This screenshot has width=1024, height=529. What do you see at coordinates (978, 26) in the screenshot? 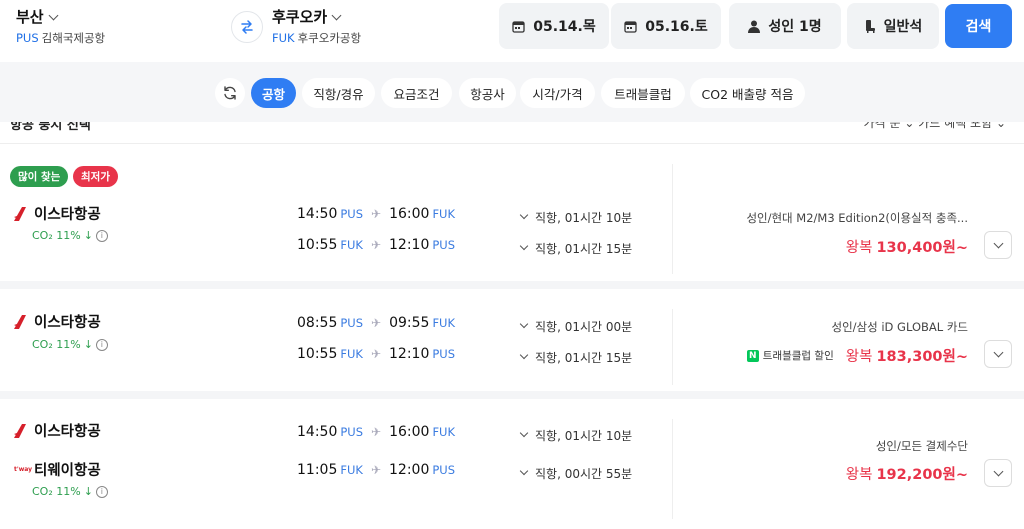
I see `search-button: 검색` at bounding box center [978, 26].